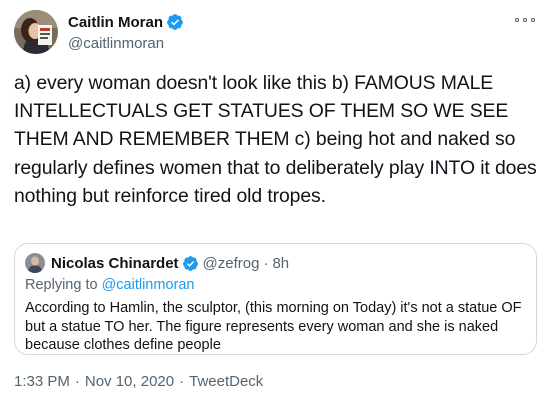  What do you see at coordinates (231, 263) in the screenshot?
I see `quoted-author-handle: @zefrog` at bounding box center [231, 263].